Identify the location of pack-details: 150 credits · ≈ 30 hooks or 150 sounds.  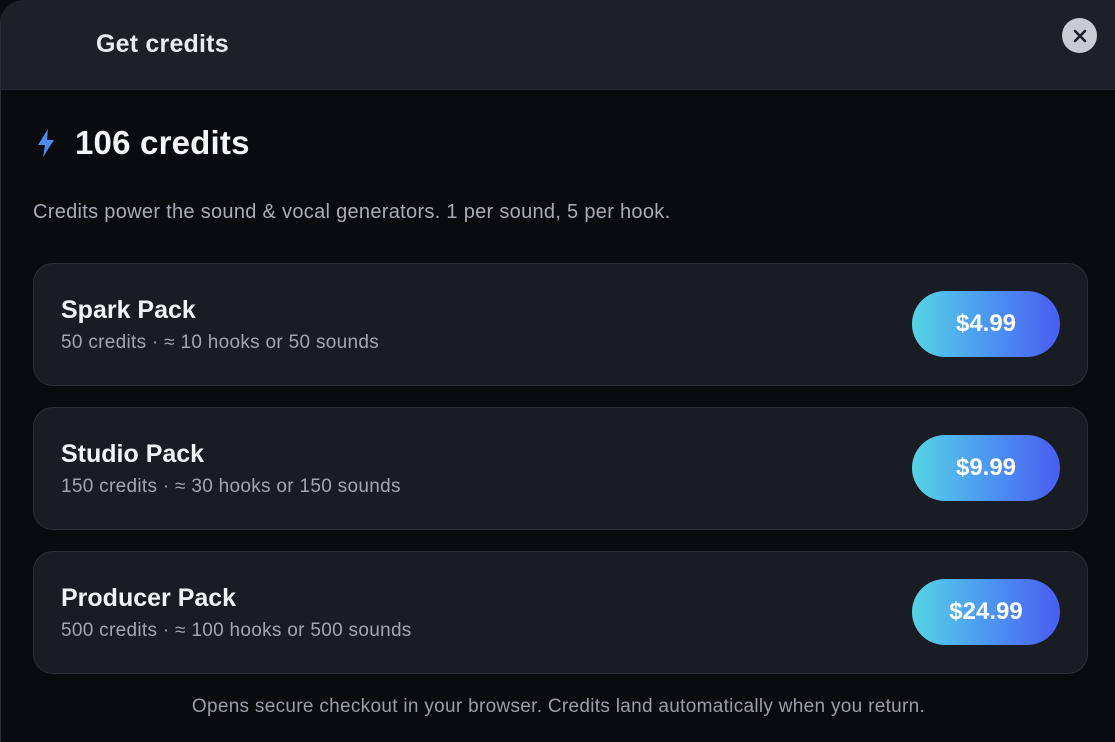
(231, 486).